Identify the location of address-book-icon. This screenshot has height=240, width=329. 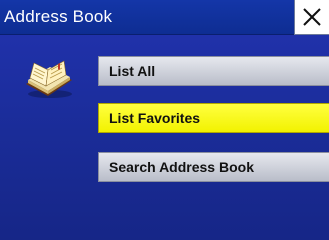
(49, 79).